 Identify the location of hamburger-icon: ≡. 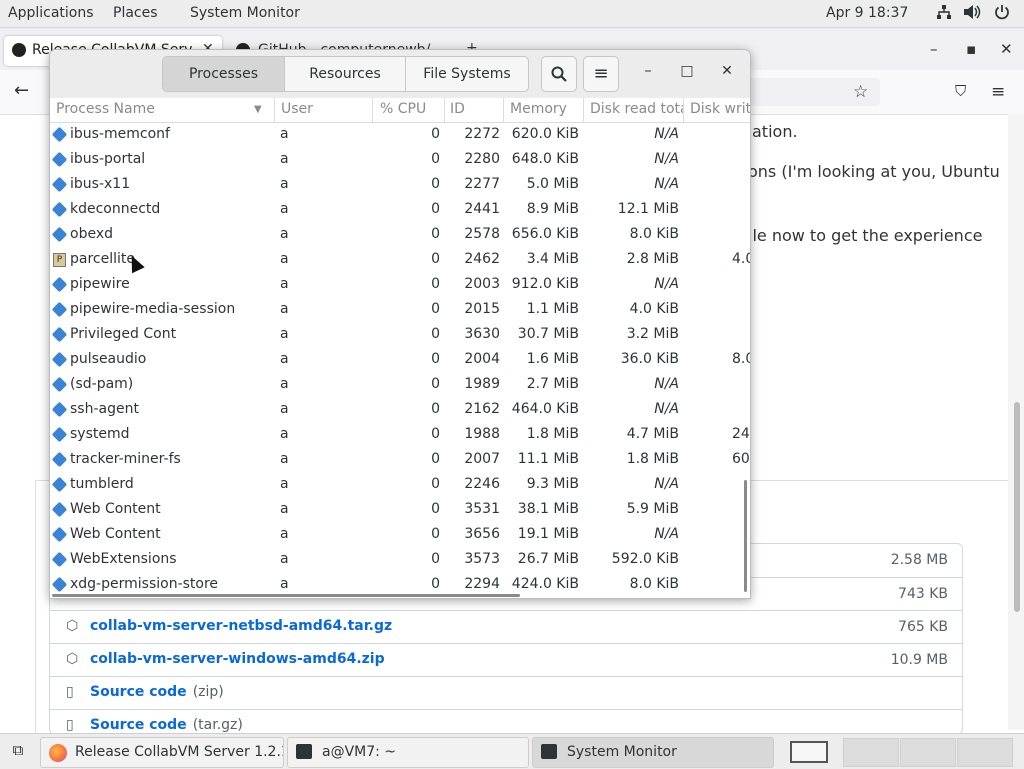
(601, 73).